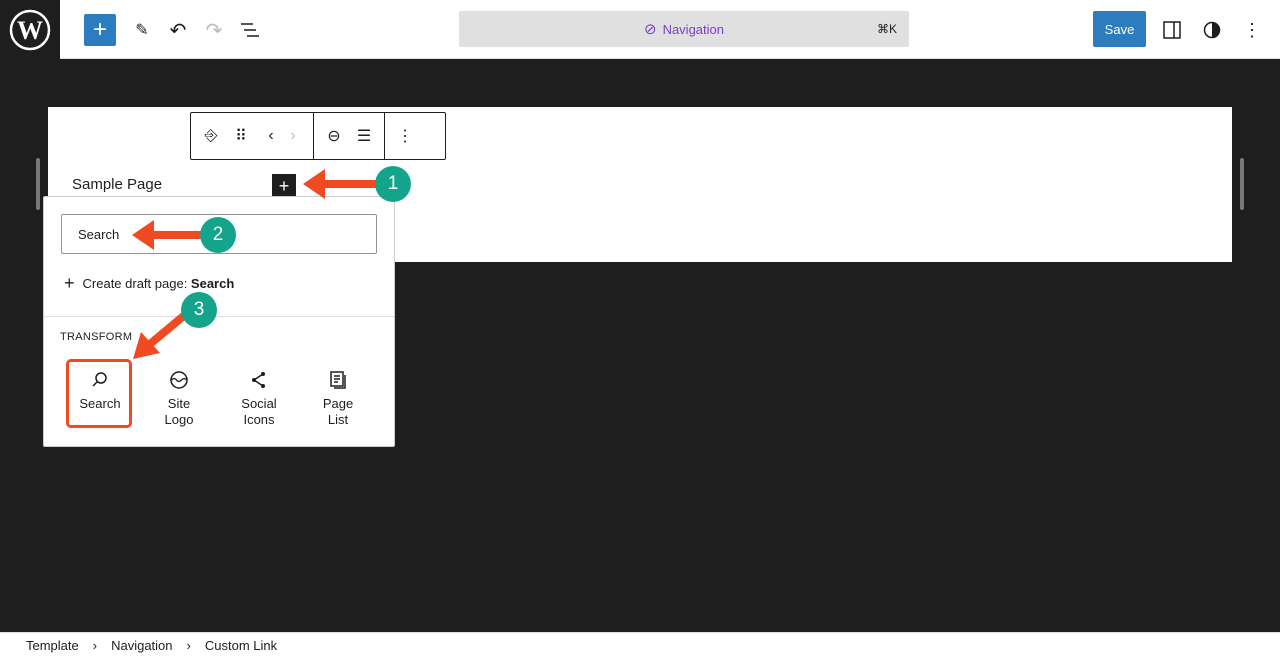 The width and height of the screenshot is (1280, 657). I want to click on add-submenu-icon: ☰, so click(364, 136).